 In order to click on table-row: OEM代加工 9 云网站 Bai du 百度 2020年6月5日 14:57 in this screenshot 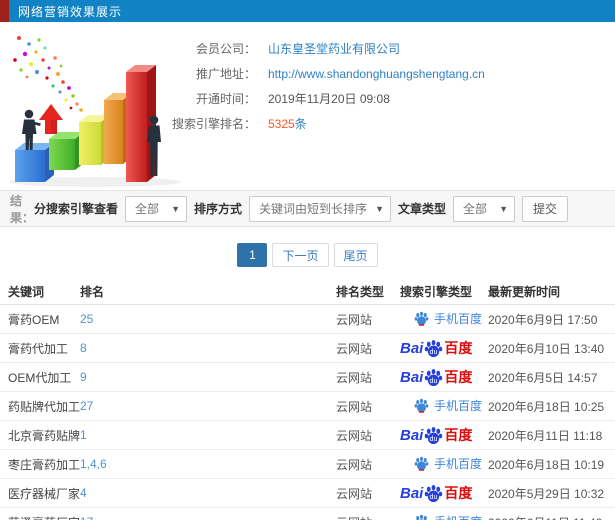, I will do `click(307, 377)`.